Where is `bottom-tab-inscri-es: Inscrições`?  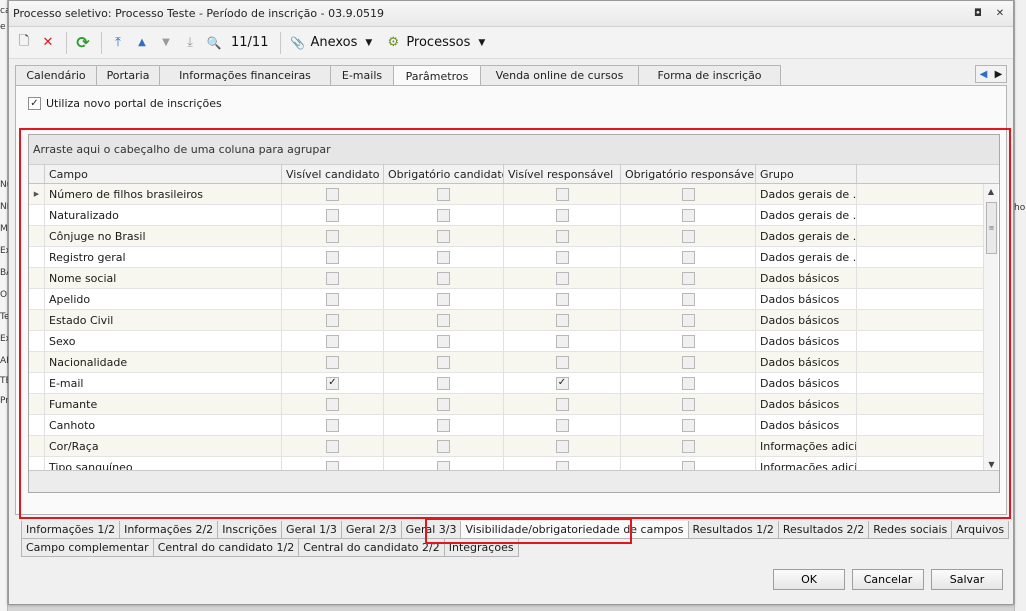
bottom-tab-inscri-es: Inscrições is located at coordinates (250, 530).